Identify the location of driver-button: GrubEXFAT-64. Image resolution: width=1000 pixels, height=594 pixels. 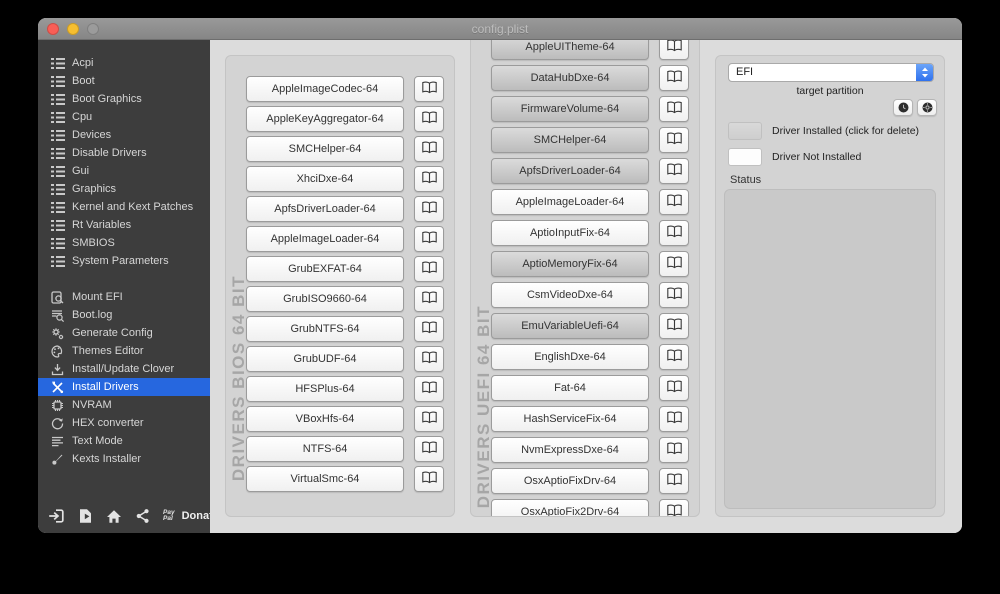
(325, 269).